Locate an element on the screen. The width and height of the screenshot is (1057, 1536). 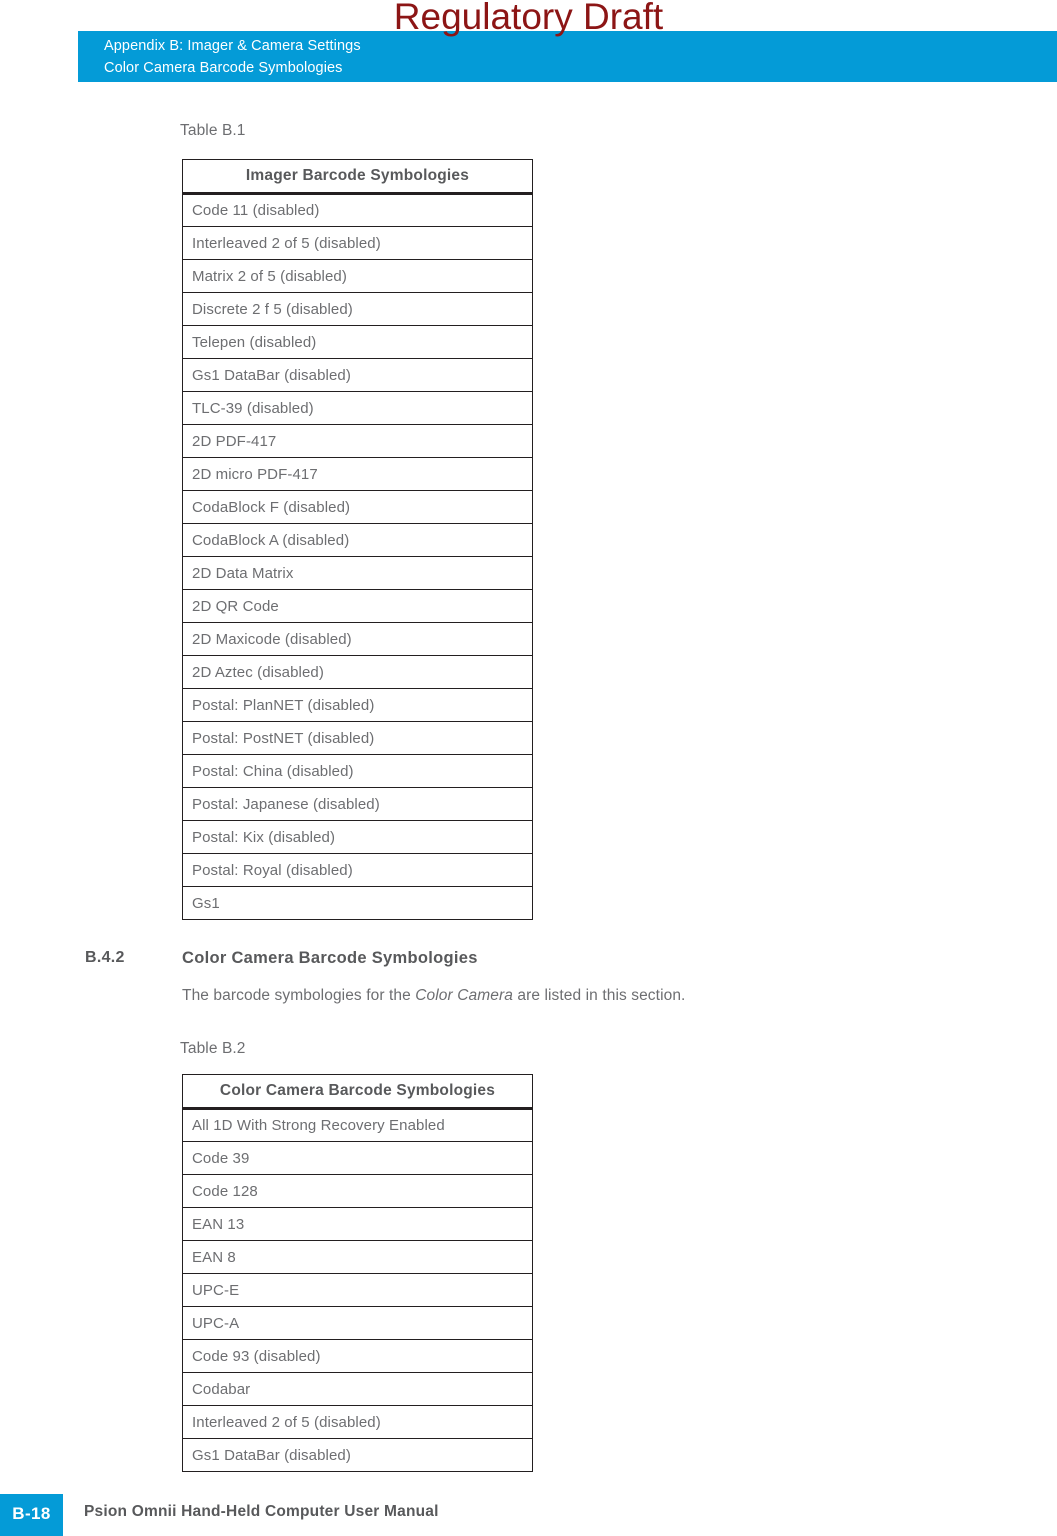
table-row: 2D PDF-417 is located at coordinates (357, 441).